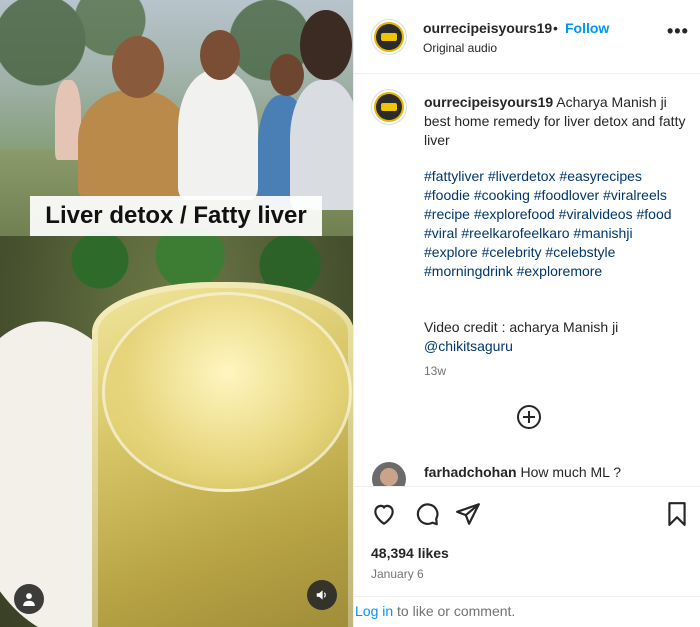  What do you see at coordinates (440, 233) in the screenshot?
I see `hashtag-link: #viral` at bounding box center [440, 233].